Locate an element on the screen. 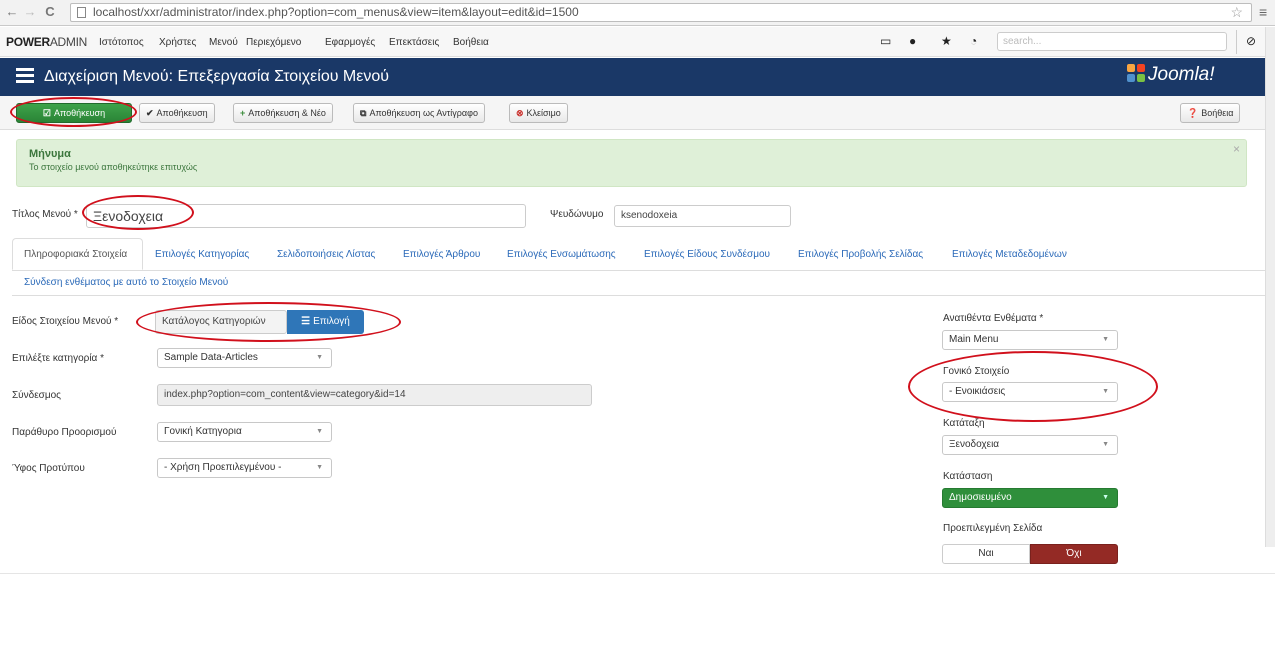  category-select: Sample Data-Articles ▼ is located at coordinates (244, 358).